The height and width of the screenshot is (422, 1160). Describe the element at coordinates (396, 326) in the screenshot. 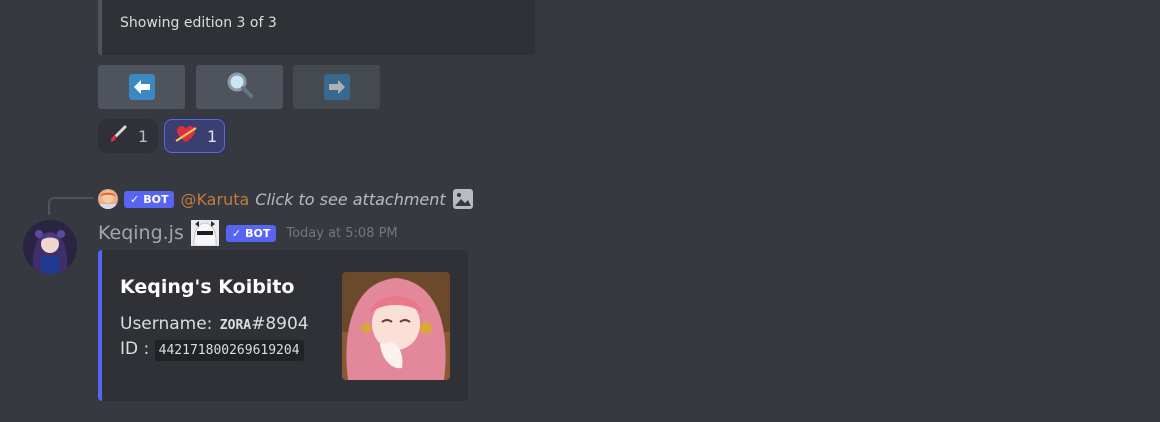

I see `embed-thumbnail` at that location.